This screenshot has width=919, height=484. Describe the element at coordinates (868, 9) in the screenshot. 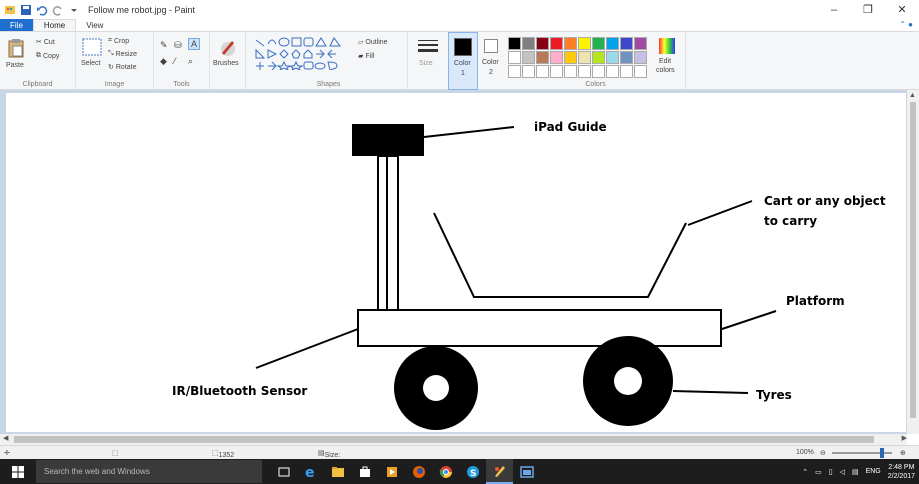

I see `restore-button: ❐` at that location.